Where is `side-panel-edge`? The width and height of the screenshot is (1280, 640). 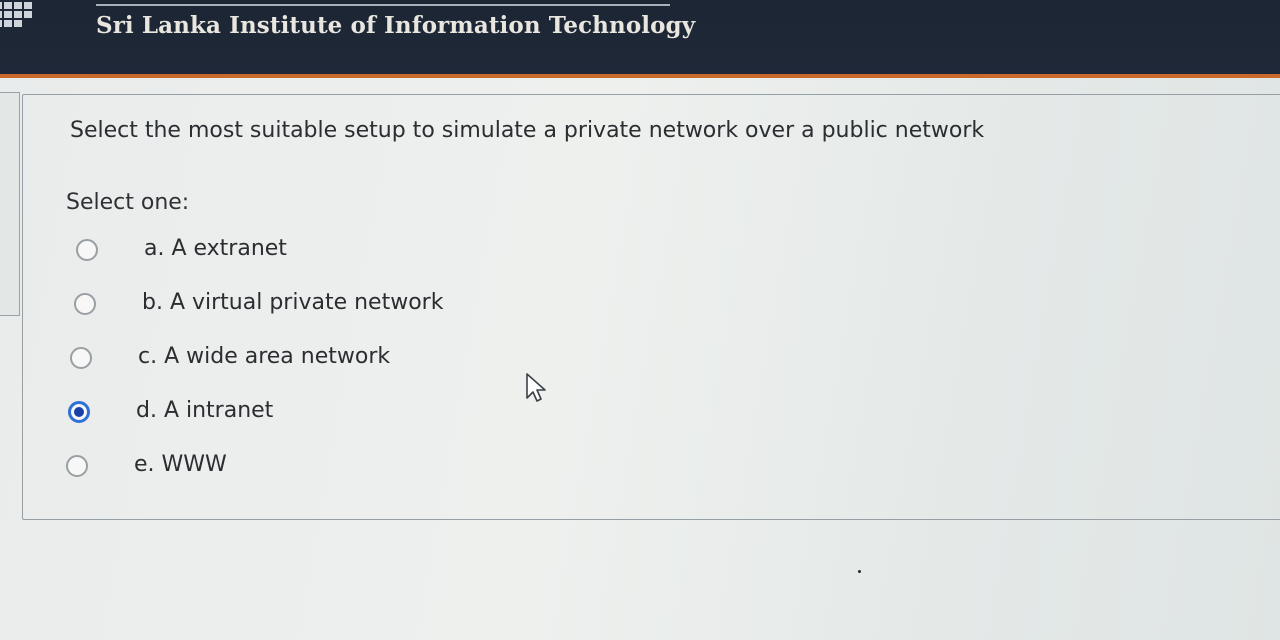
side-panel-edge is located at coordinates (10, 204).